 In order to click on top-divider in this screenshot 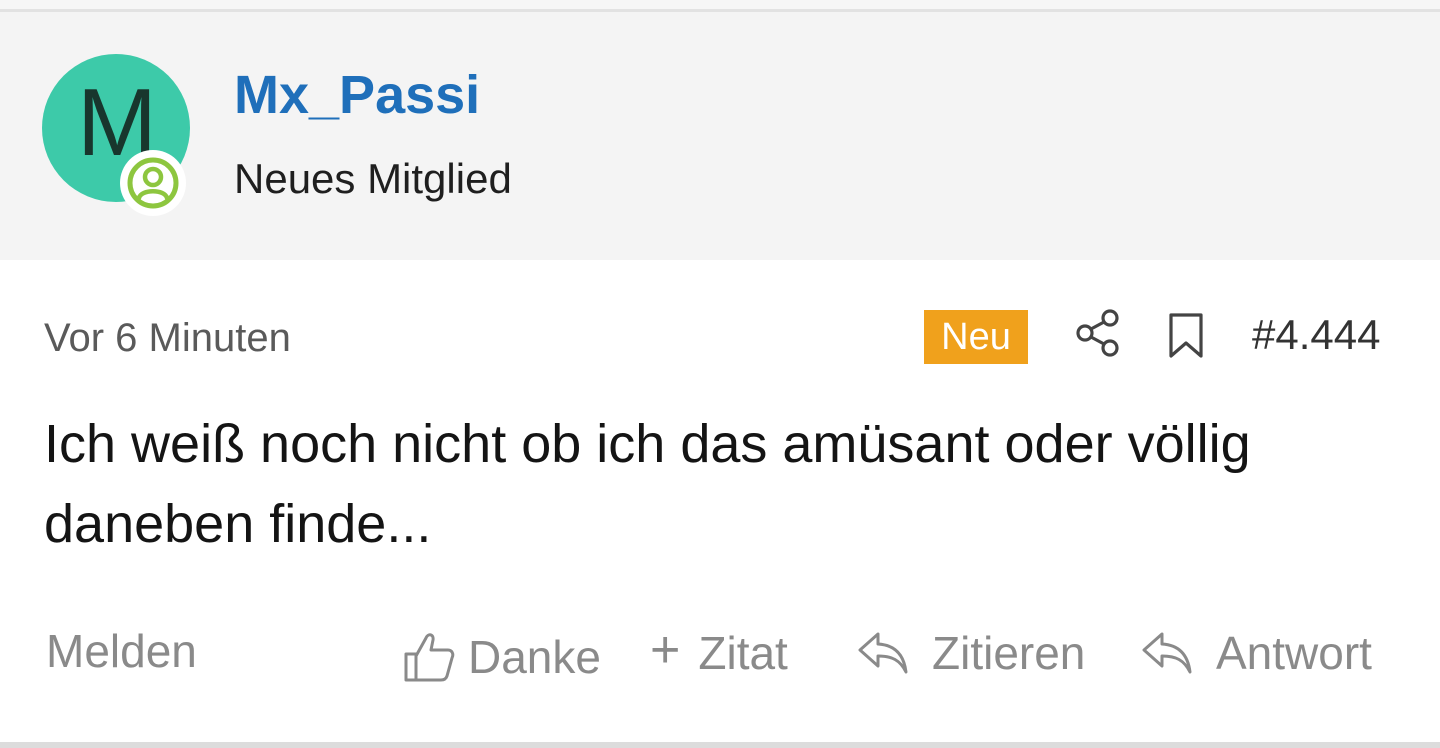, I will do `click(720, 6)`.